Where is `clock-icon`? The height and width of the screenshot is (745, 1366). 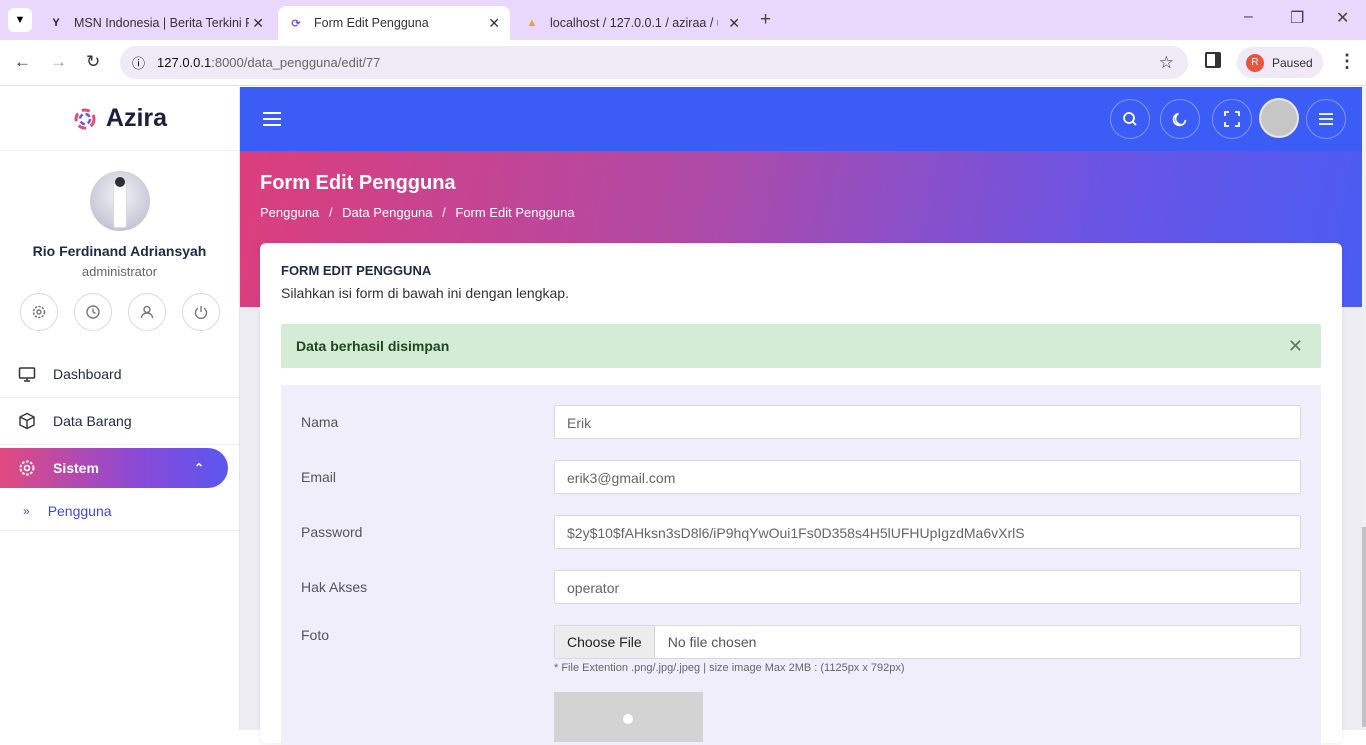
clock-icon is located at coordinates (92, 312).